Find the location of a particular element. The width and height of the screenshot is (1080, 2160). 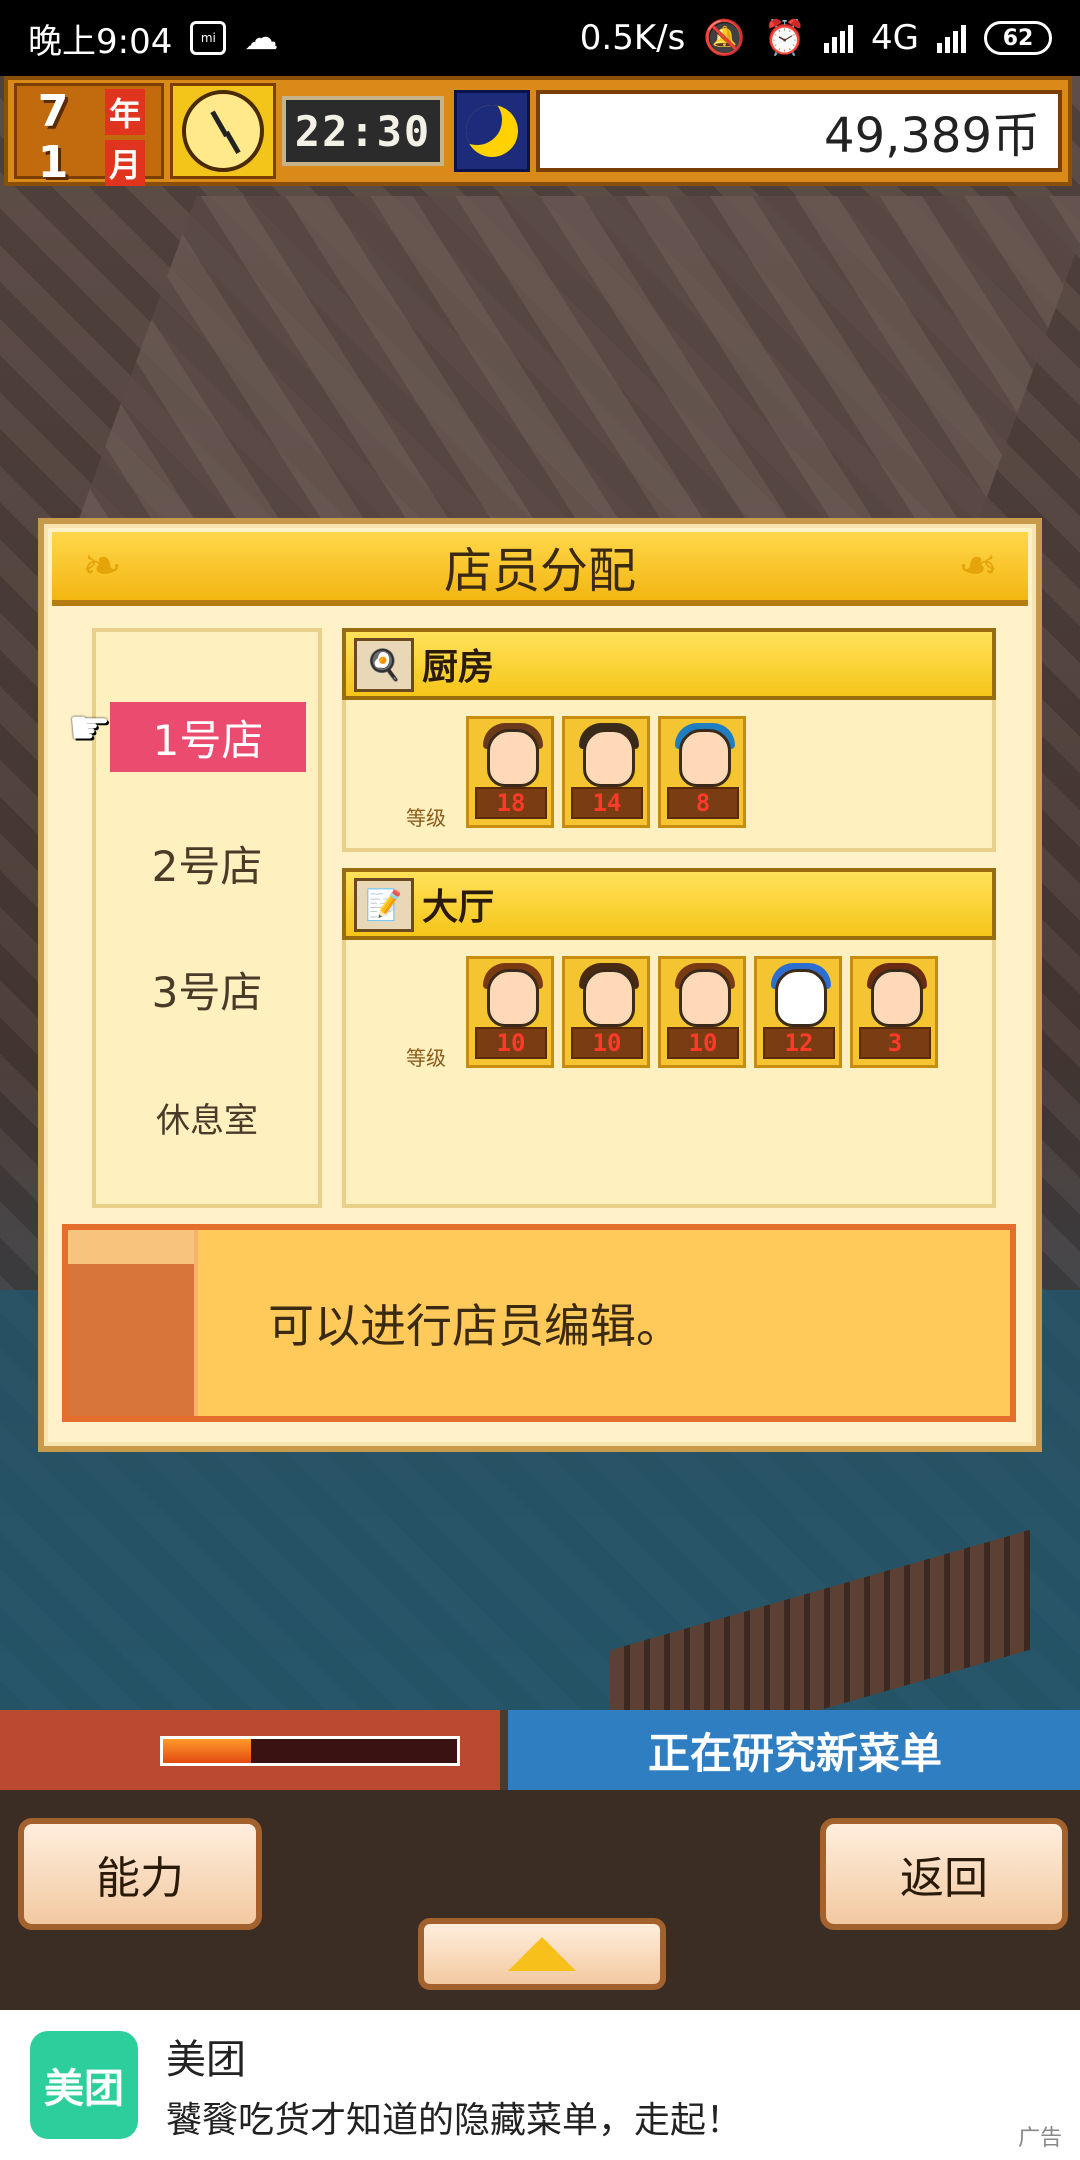

progress-bar is located at coordinates (310, 1751).